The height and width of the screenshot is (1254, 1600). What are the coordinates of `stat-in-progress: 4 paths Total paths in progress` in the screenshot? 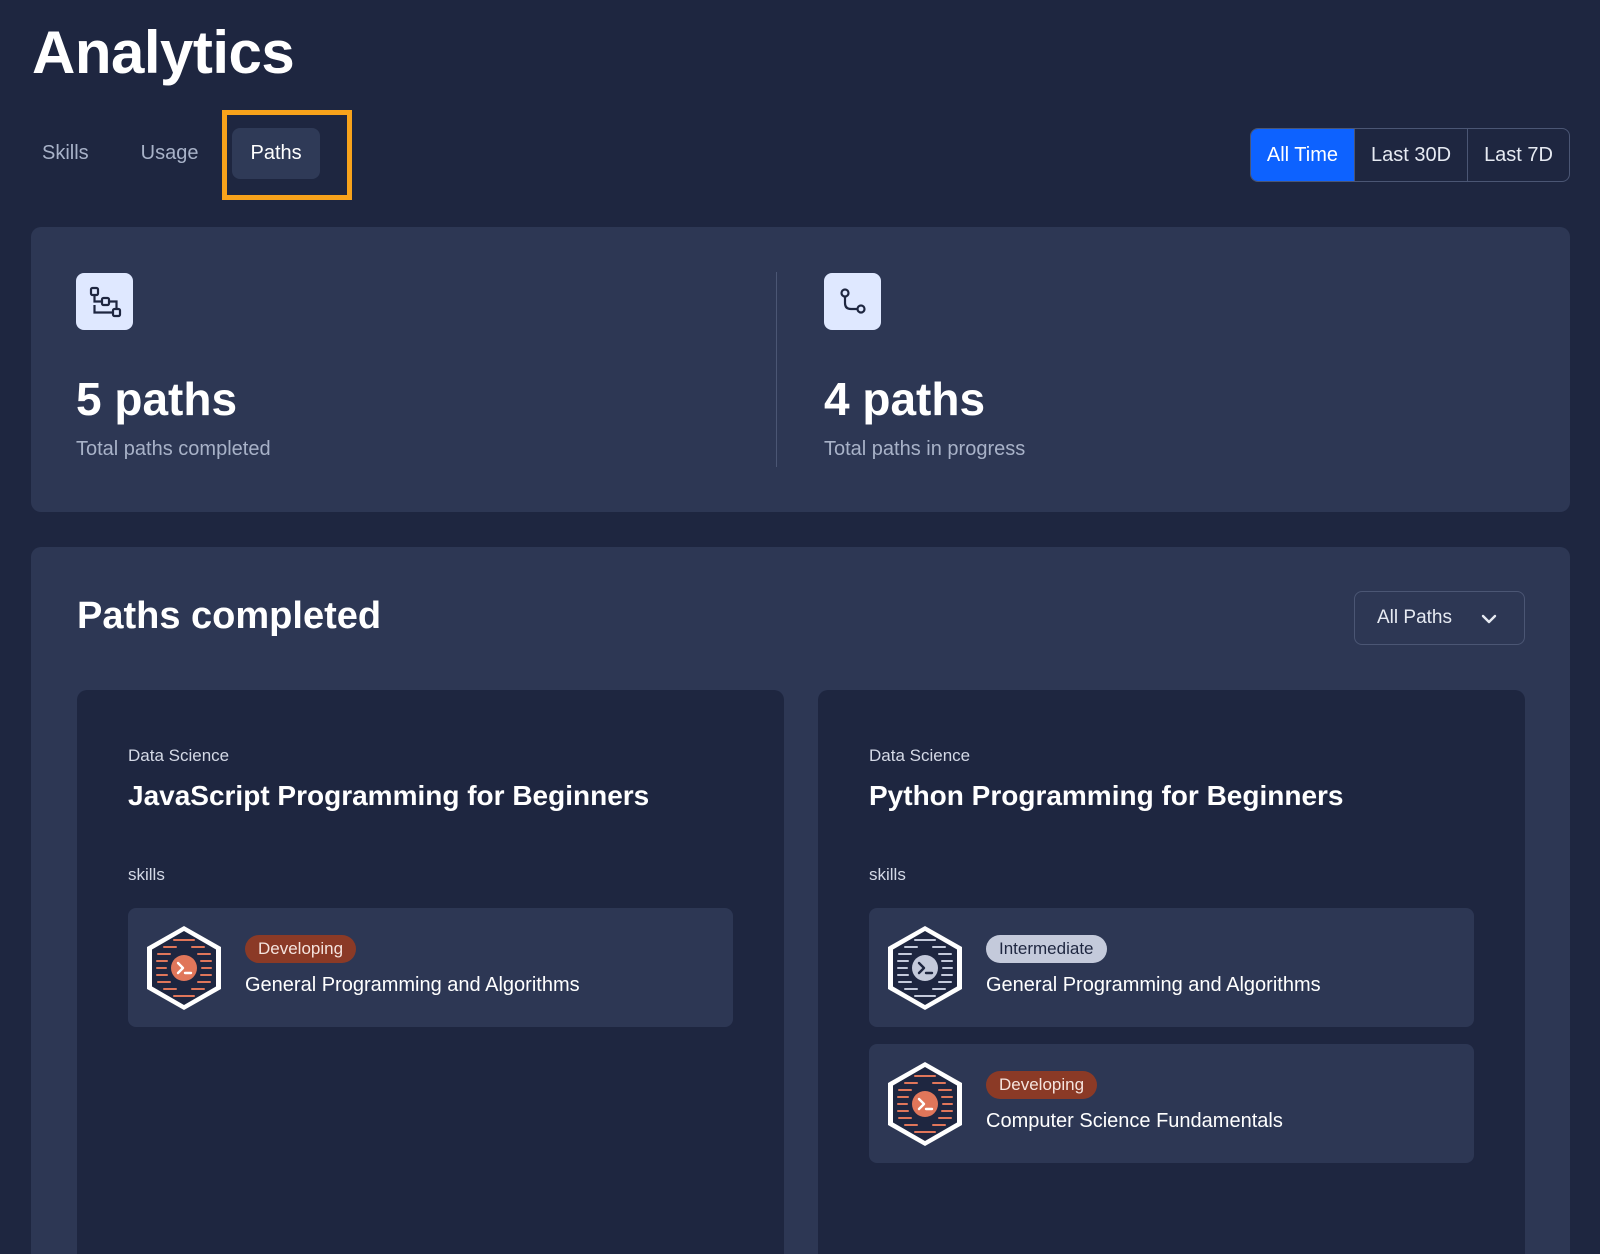 It's located at (924, 367).